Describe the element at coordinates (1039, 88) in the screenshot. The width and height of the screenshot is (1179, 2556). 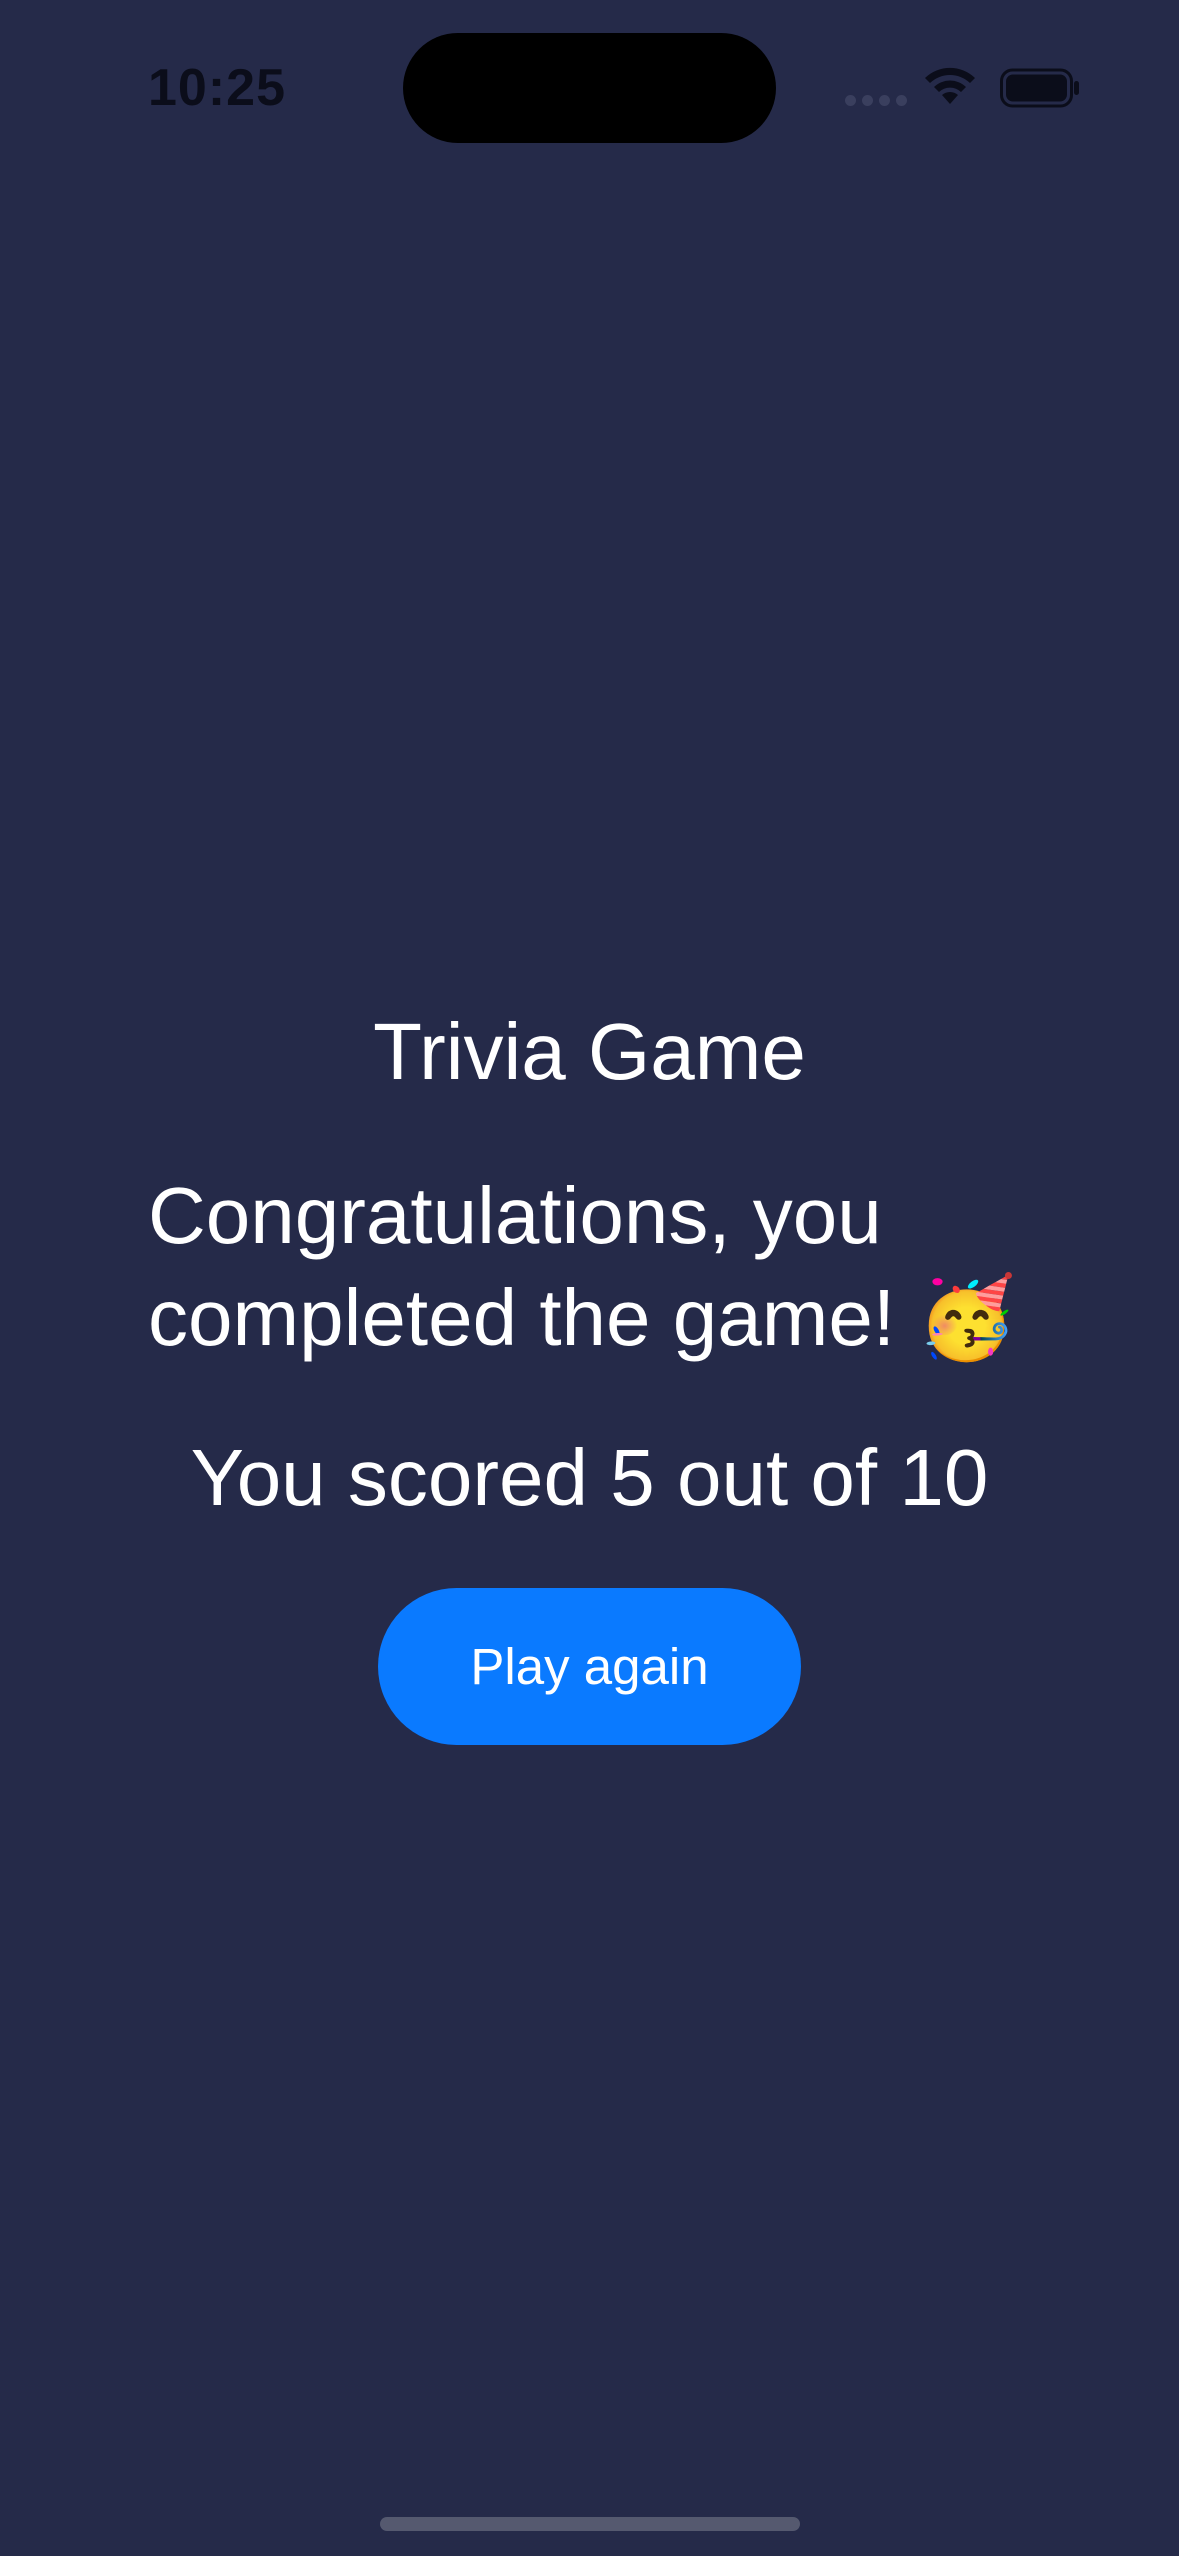
I see `battery-icon` at that location.